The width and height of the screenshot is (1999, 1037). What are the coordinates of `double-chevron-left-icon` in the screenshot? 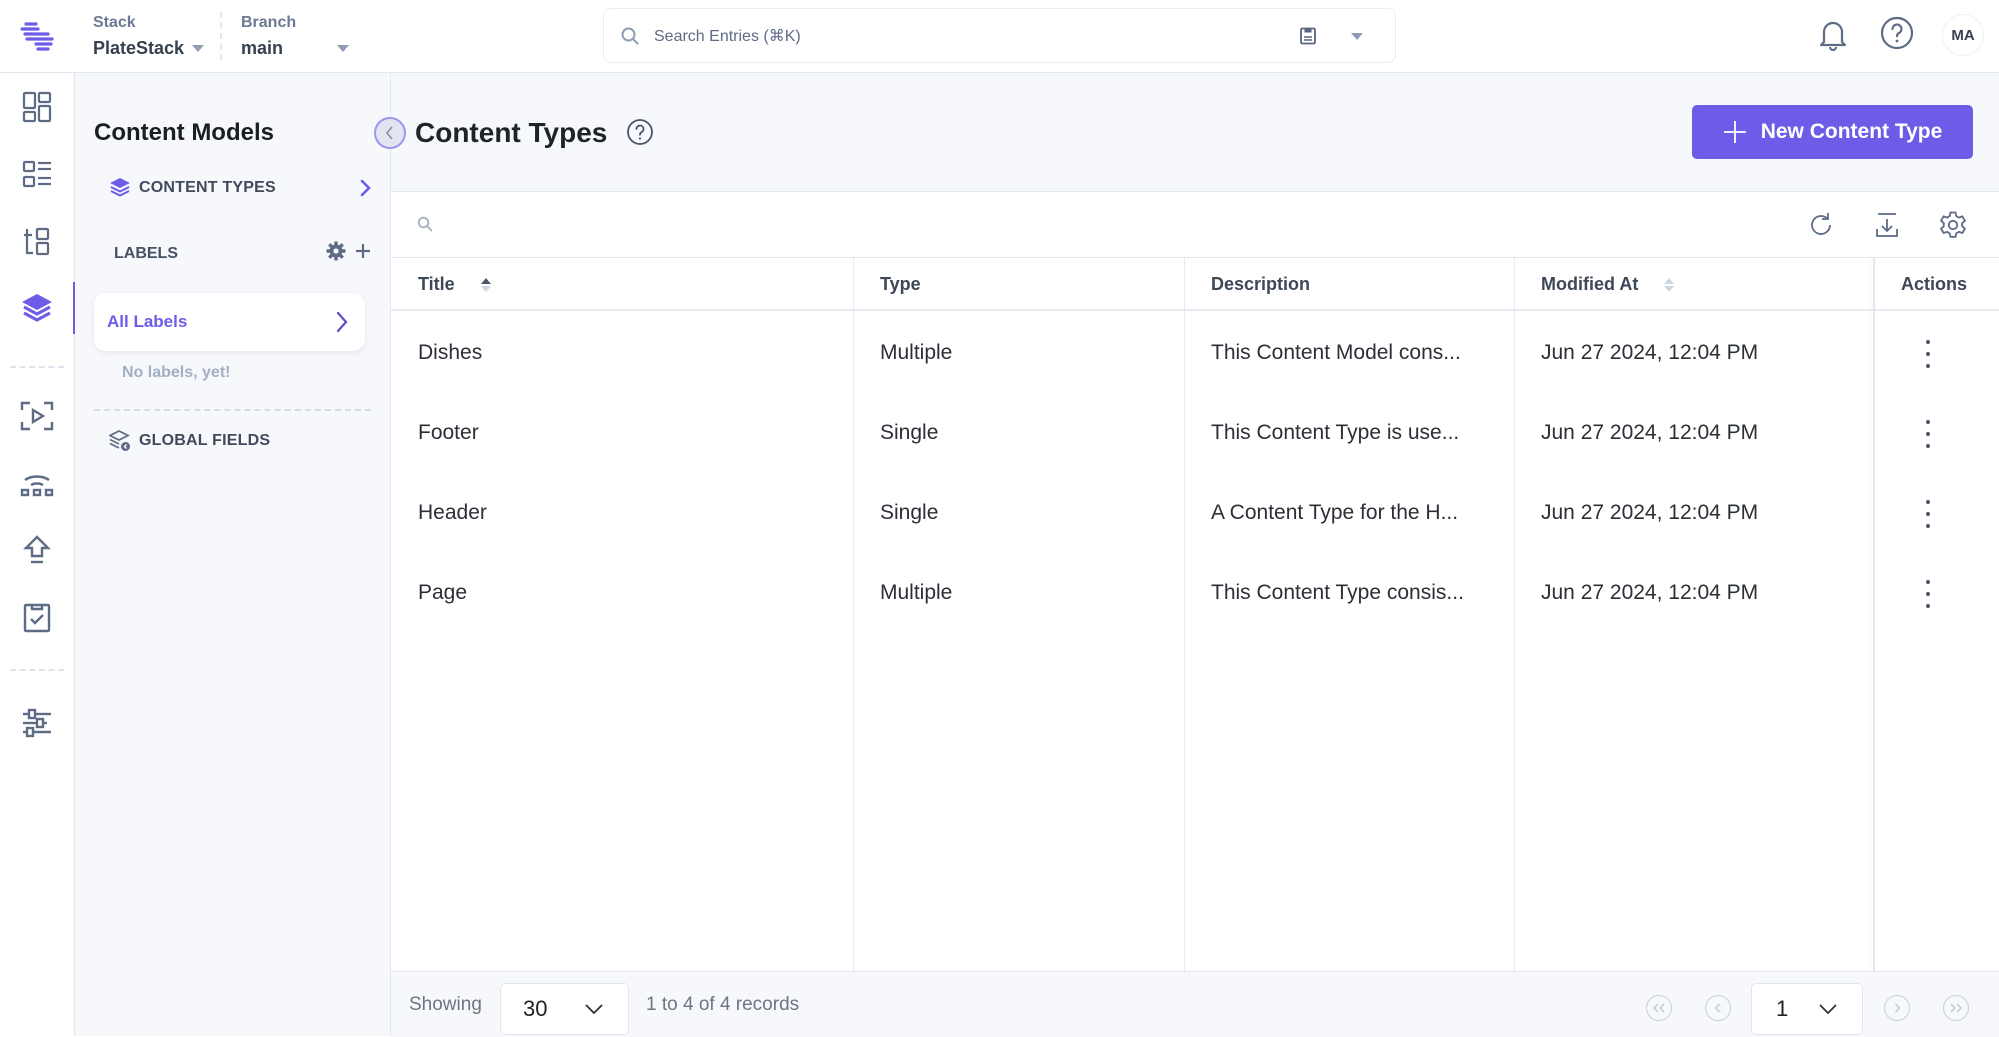 It's located at (1659, 1008).